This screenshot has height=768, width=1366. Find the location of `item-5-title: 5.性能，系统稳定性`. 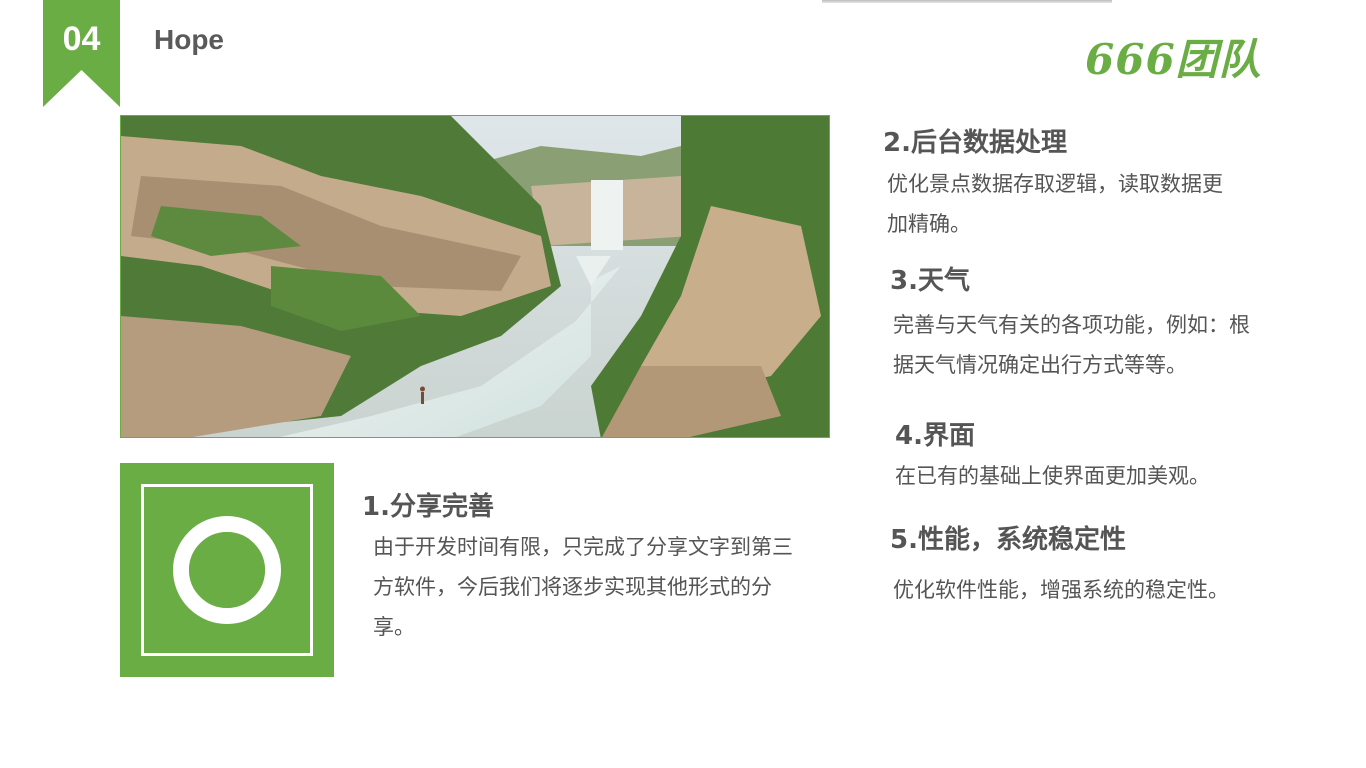

item-5-title: 5.性能，系统稳定性 is located at coordinates (1008, 540).